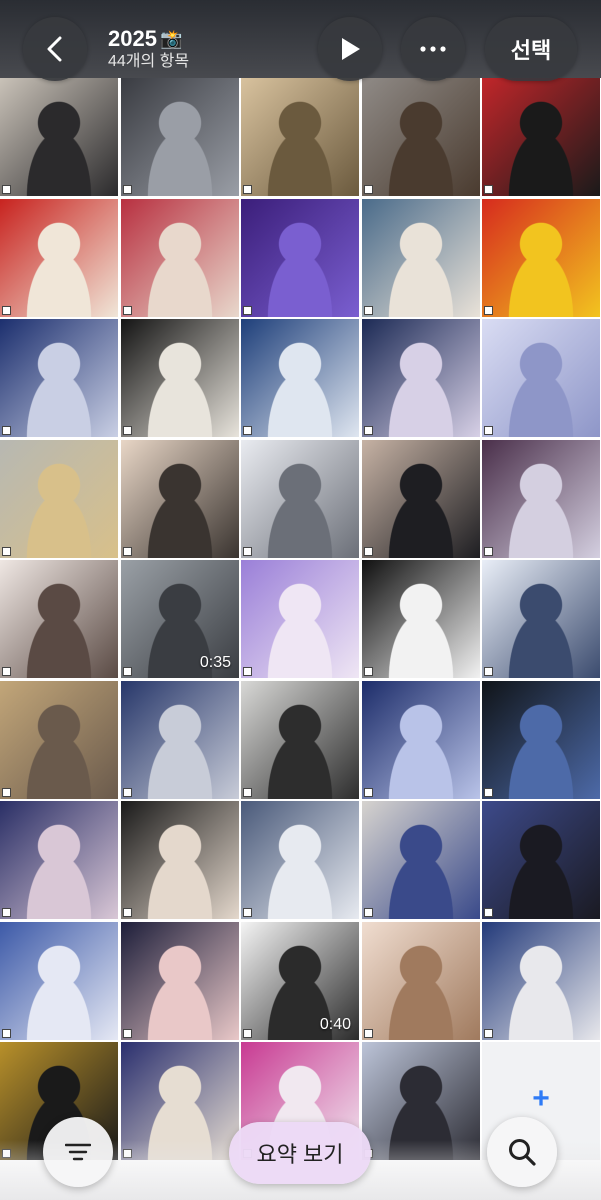 This screenshot has width=601, height=1200. I want to click on summary-view-button: 요약 보기, so click(300, 1153).